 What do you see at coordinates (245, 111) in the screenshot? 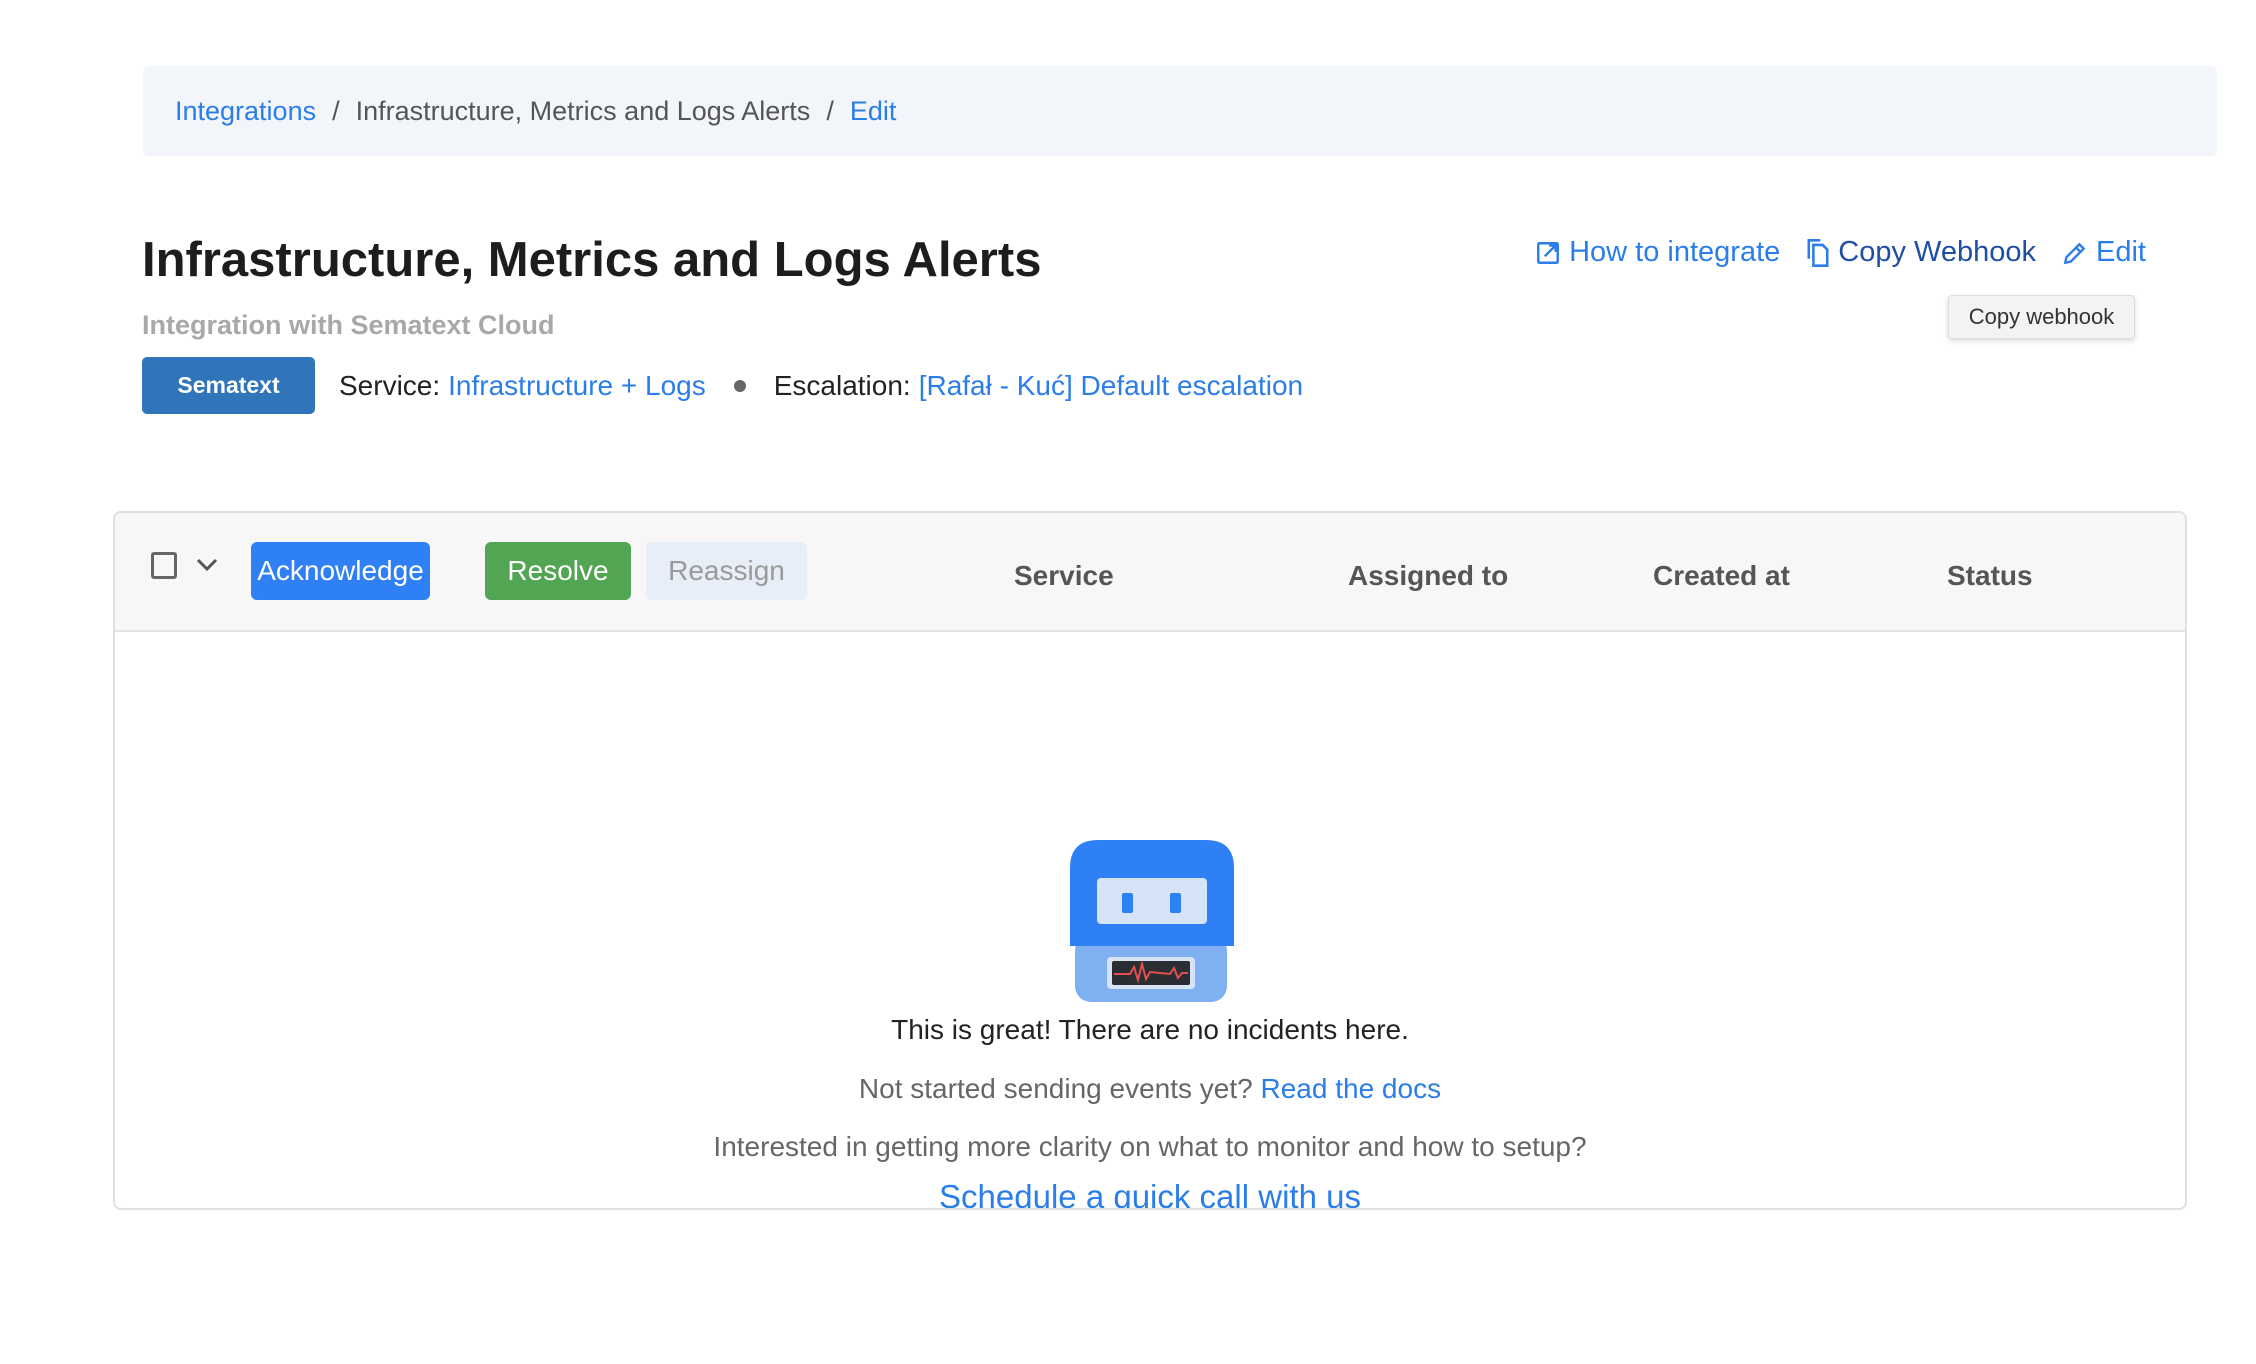
I see `breadcrumb-integrations: Integrations` at bounding box center [245, 111].